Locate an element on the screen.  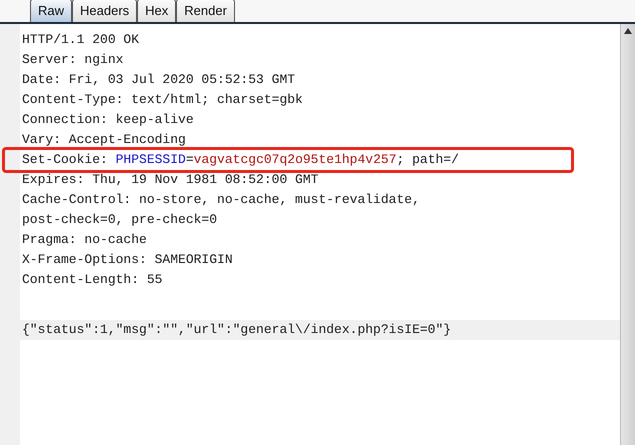
response-line: Server: nginx is located at coordinates (72, 60).